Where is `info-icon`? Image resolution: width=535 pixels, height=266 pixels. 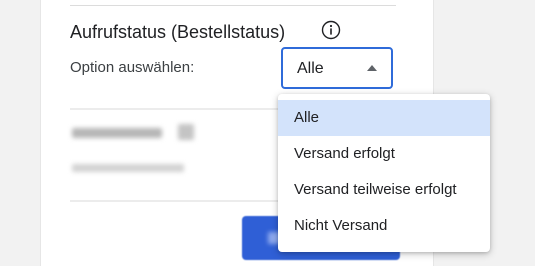
info-icon is located at coordinates (331, 30).